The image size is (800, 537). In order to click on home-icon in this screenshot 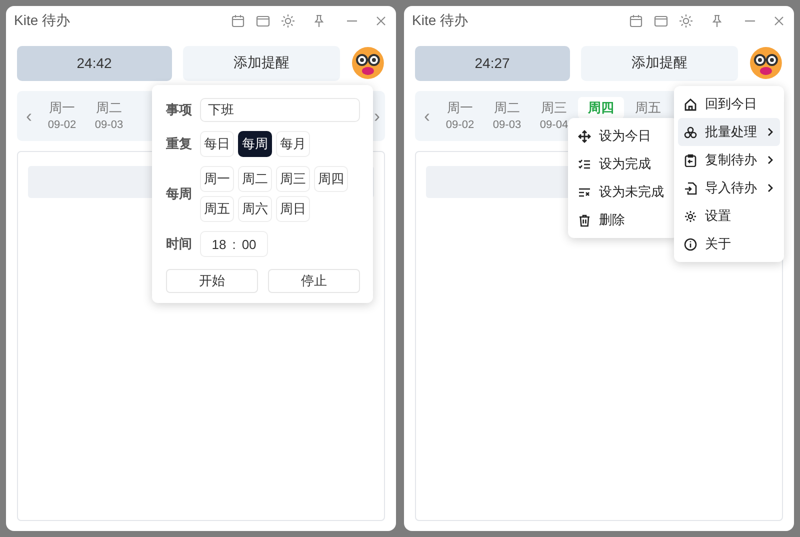, I will do `click(690, 104)`.